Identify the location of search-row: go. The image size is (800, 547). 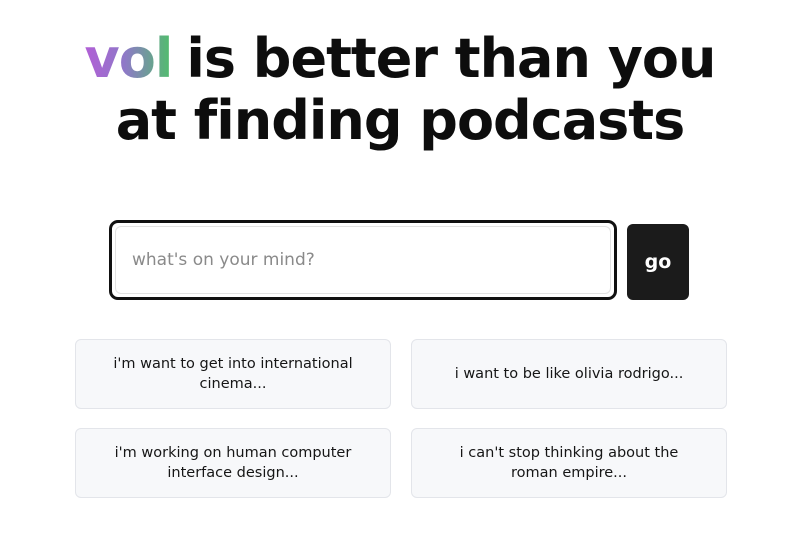
(400, 262).